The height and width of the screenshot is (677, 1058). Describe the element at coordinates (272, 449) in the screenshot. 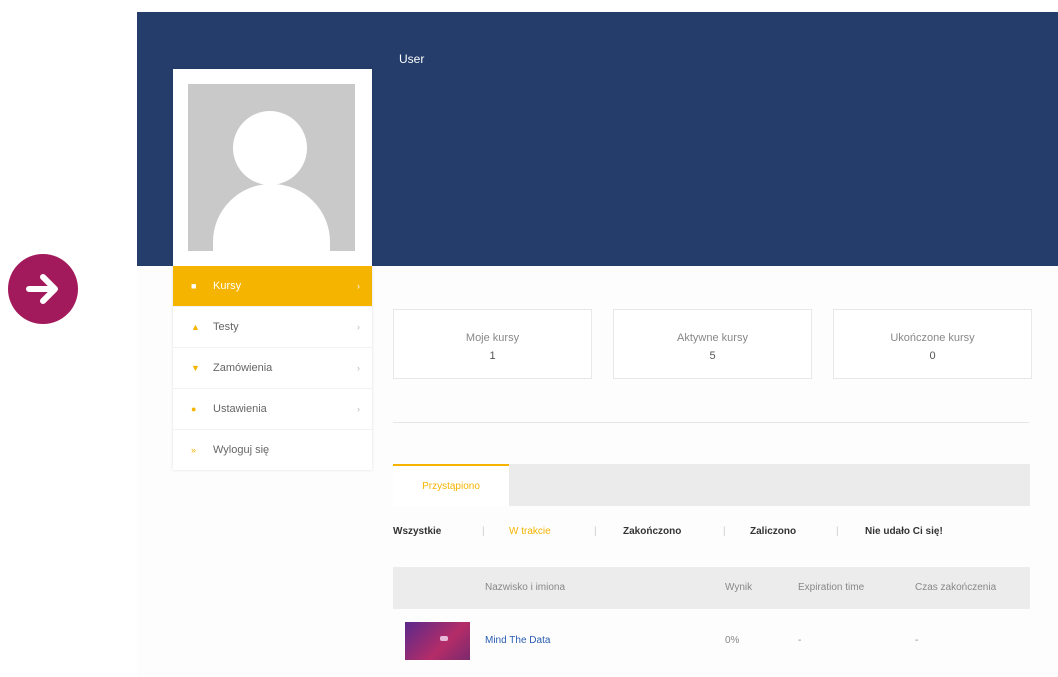

I see `sidebar-item-wyloguj: » Wyloguj się` at that location.